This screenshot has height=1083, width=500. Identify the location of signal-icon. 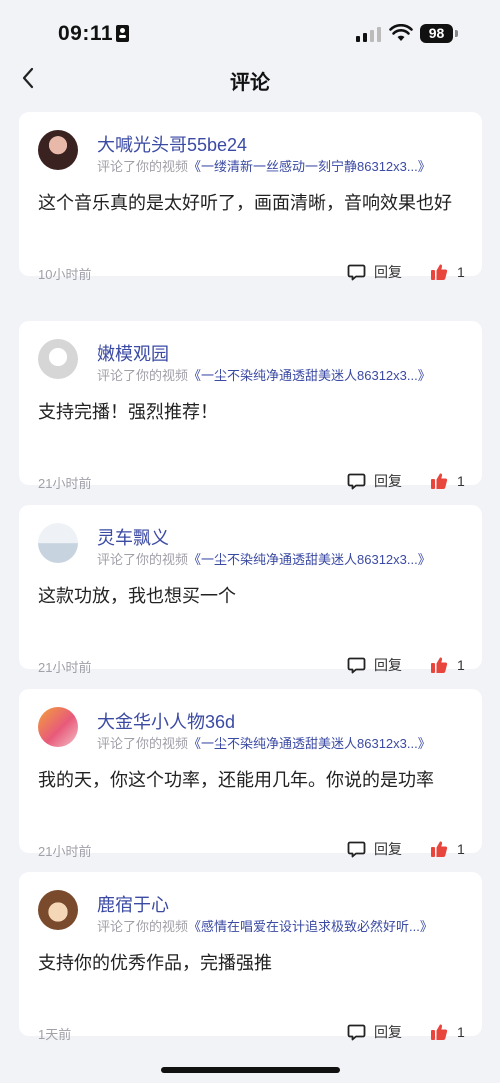
(369, 34).